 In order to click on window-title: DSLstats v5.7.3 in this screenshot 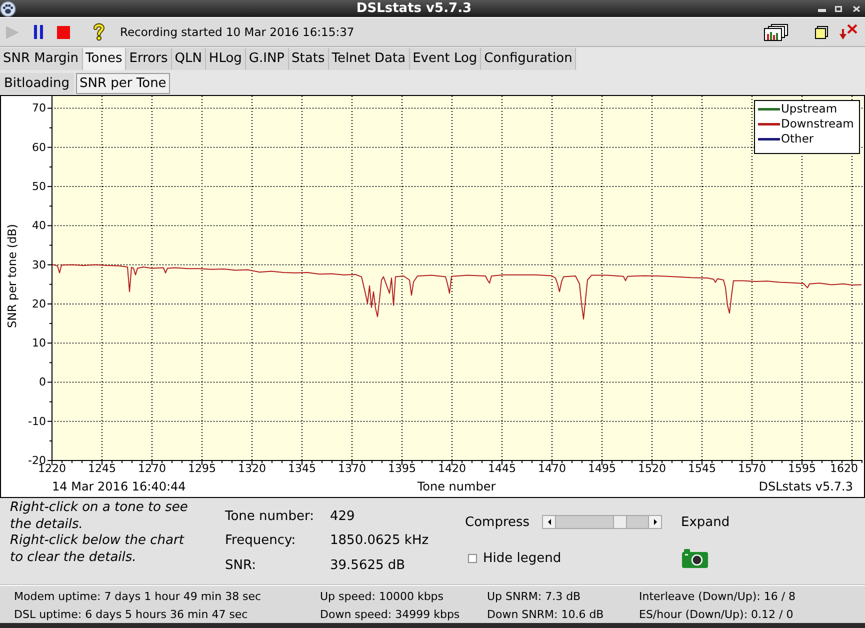, I will do `click(414, 8)`.